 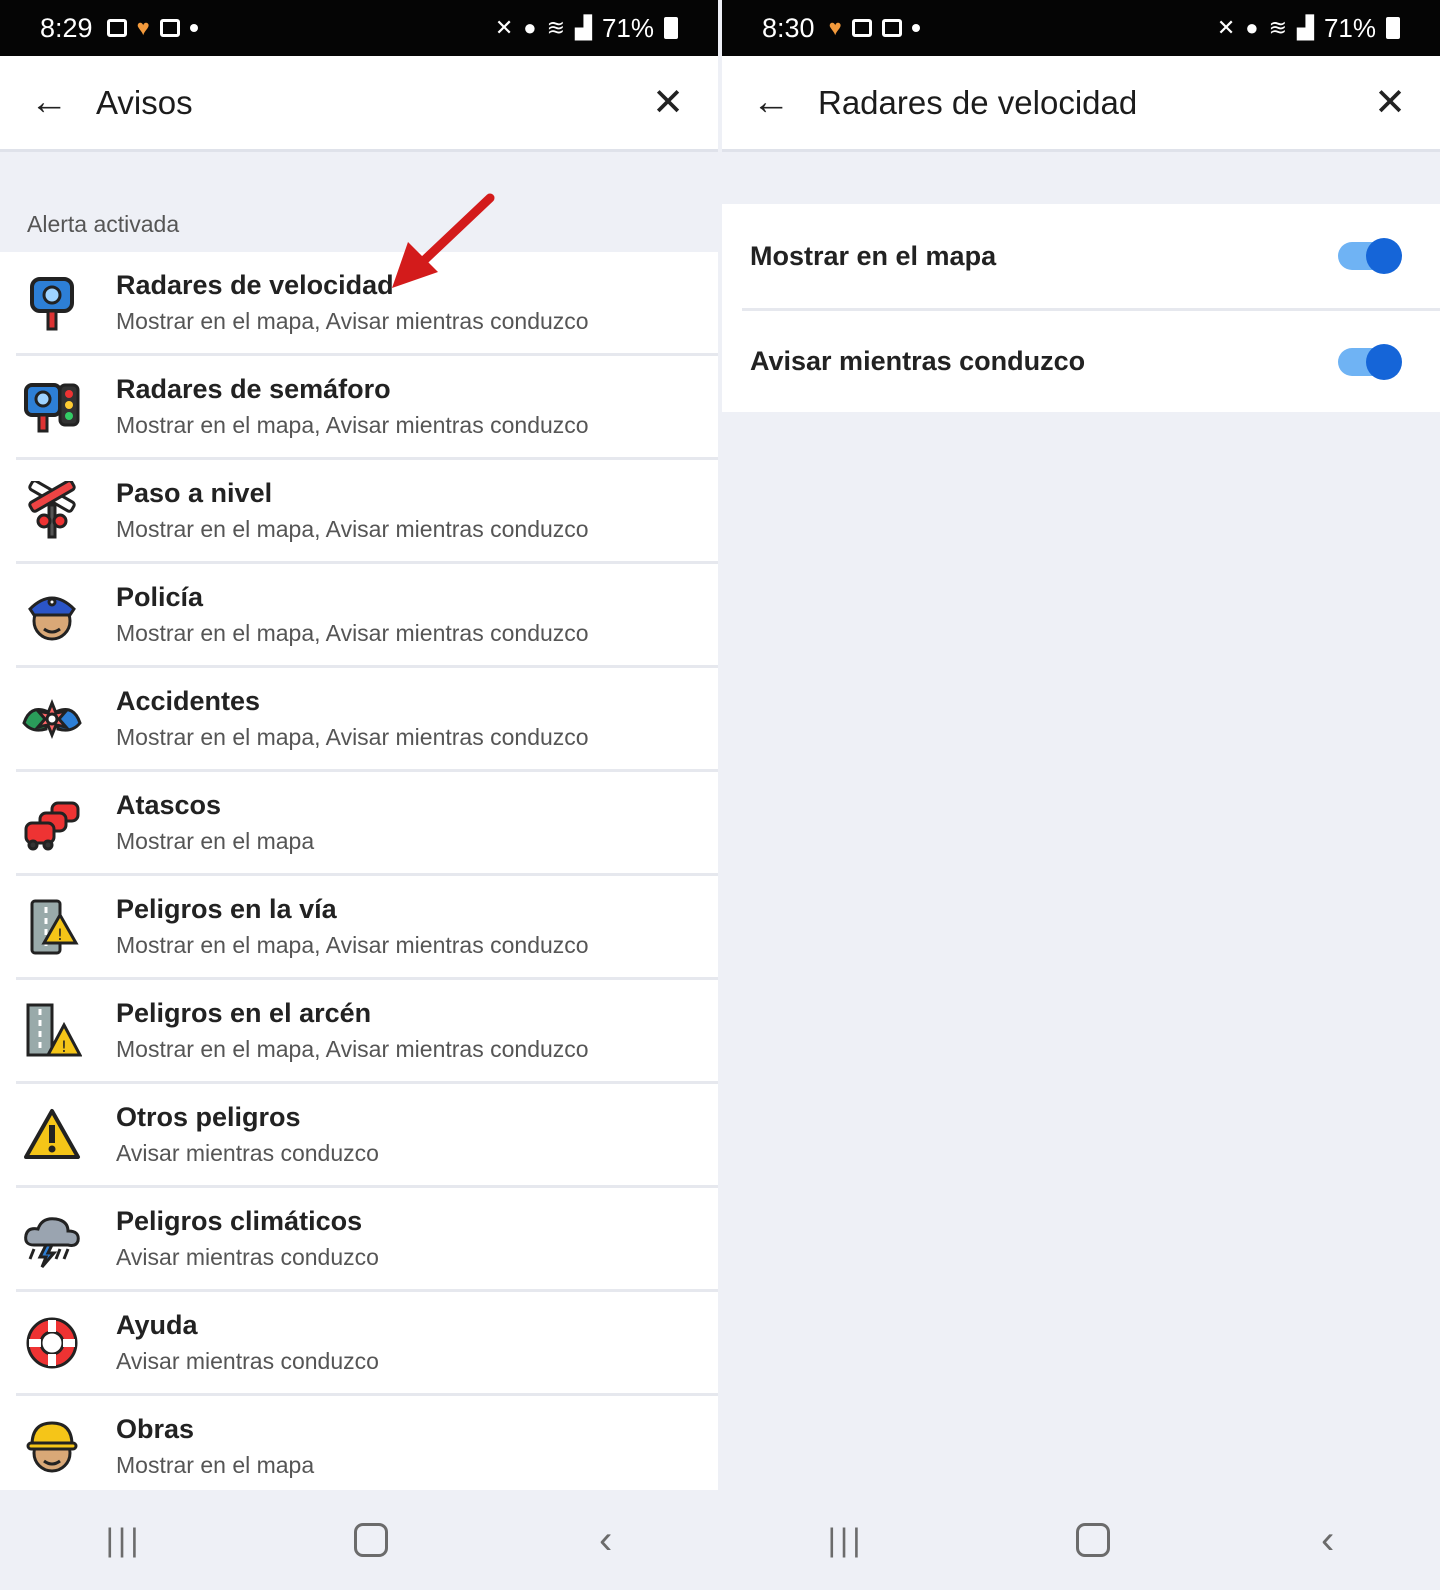 I want to click on road-hazard-icon: !, so click(x=52, y=927).